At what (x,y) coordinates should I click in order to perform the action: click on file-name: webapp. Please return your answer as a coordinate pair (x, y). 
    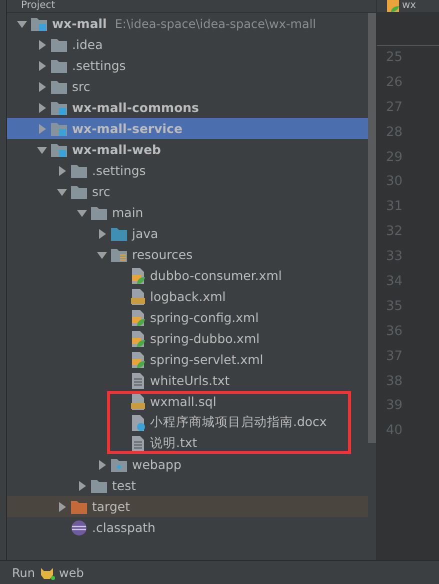
    Looking at the image, I should click on (157, 464).